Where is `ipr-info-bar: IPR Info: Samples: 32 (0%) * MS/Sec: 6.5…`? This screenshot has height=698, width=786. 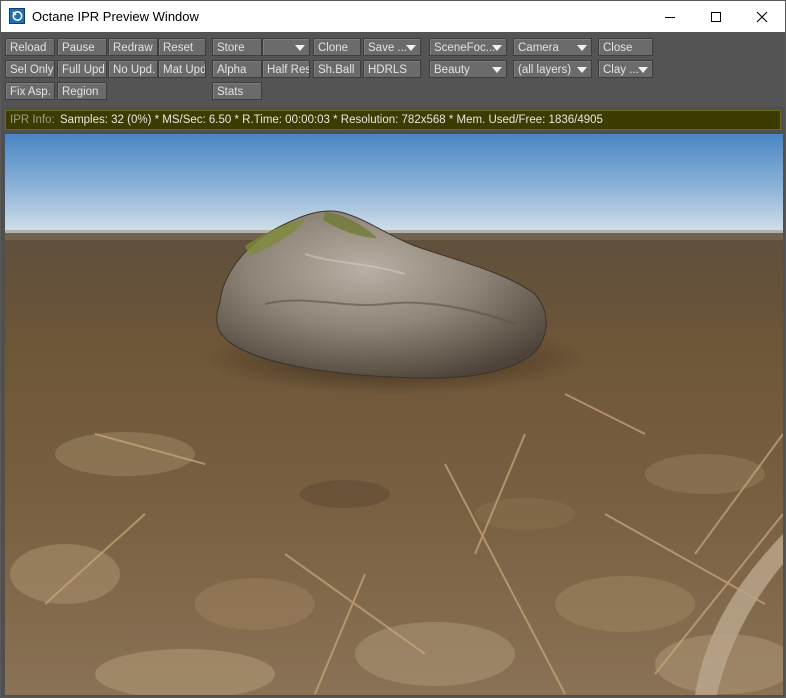 ipr-info-bar: IPR Info: Samples: 32 (0%) * MS/Sec: 6.5… is located at coordinates (393, 120).